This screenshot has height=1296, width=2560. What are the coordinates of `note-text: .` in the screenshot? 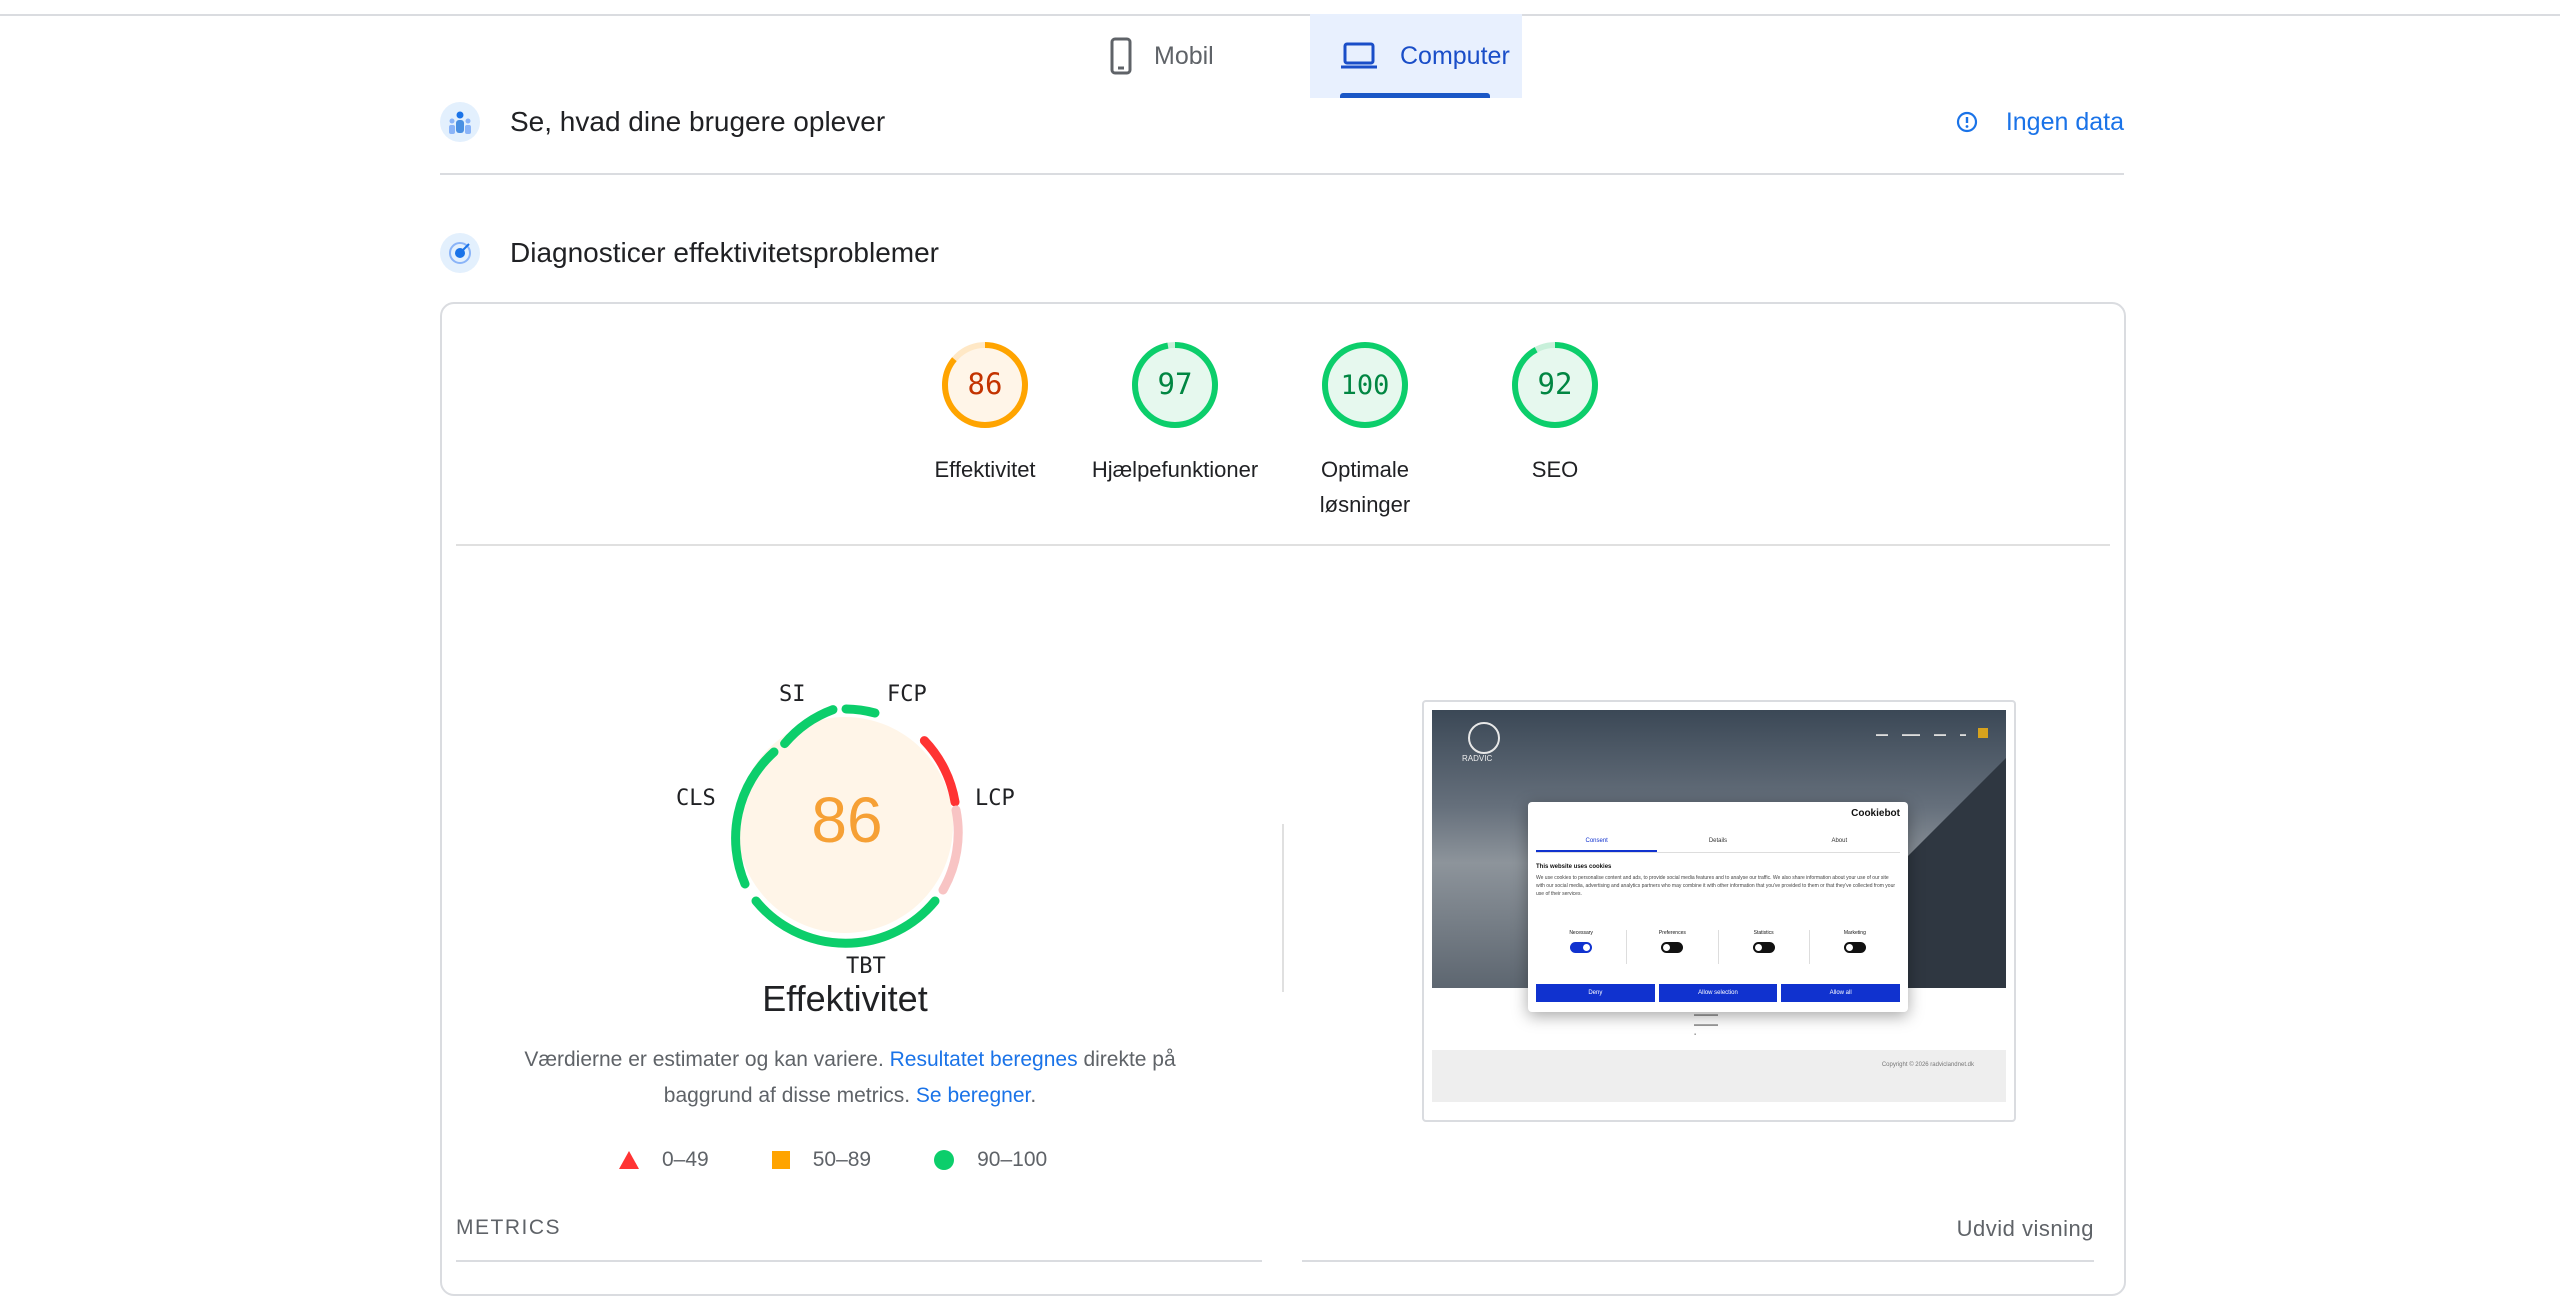 It's located at (1033, 1095).